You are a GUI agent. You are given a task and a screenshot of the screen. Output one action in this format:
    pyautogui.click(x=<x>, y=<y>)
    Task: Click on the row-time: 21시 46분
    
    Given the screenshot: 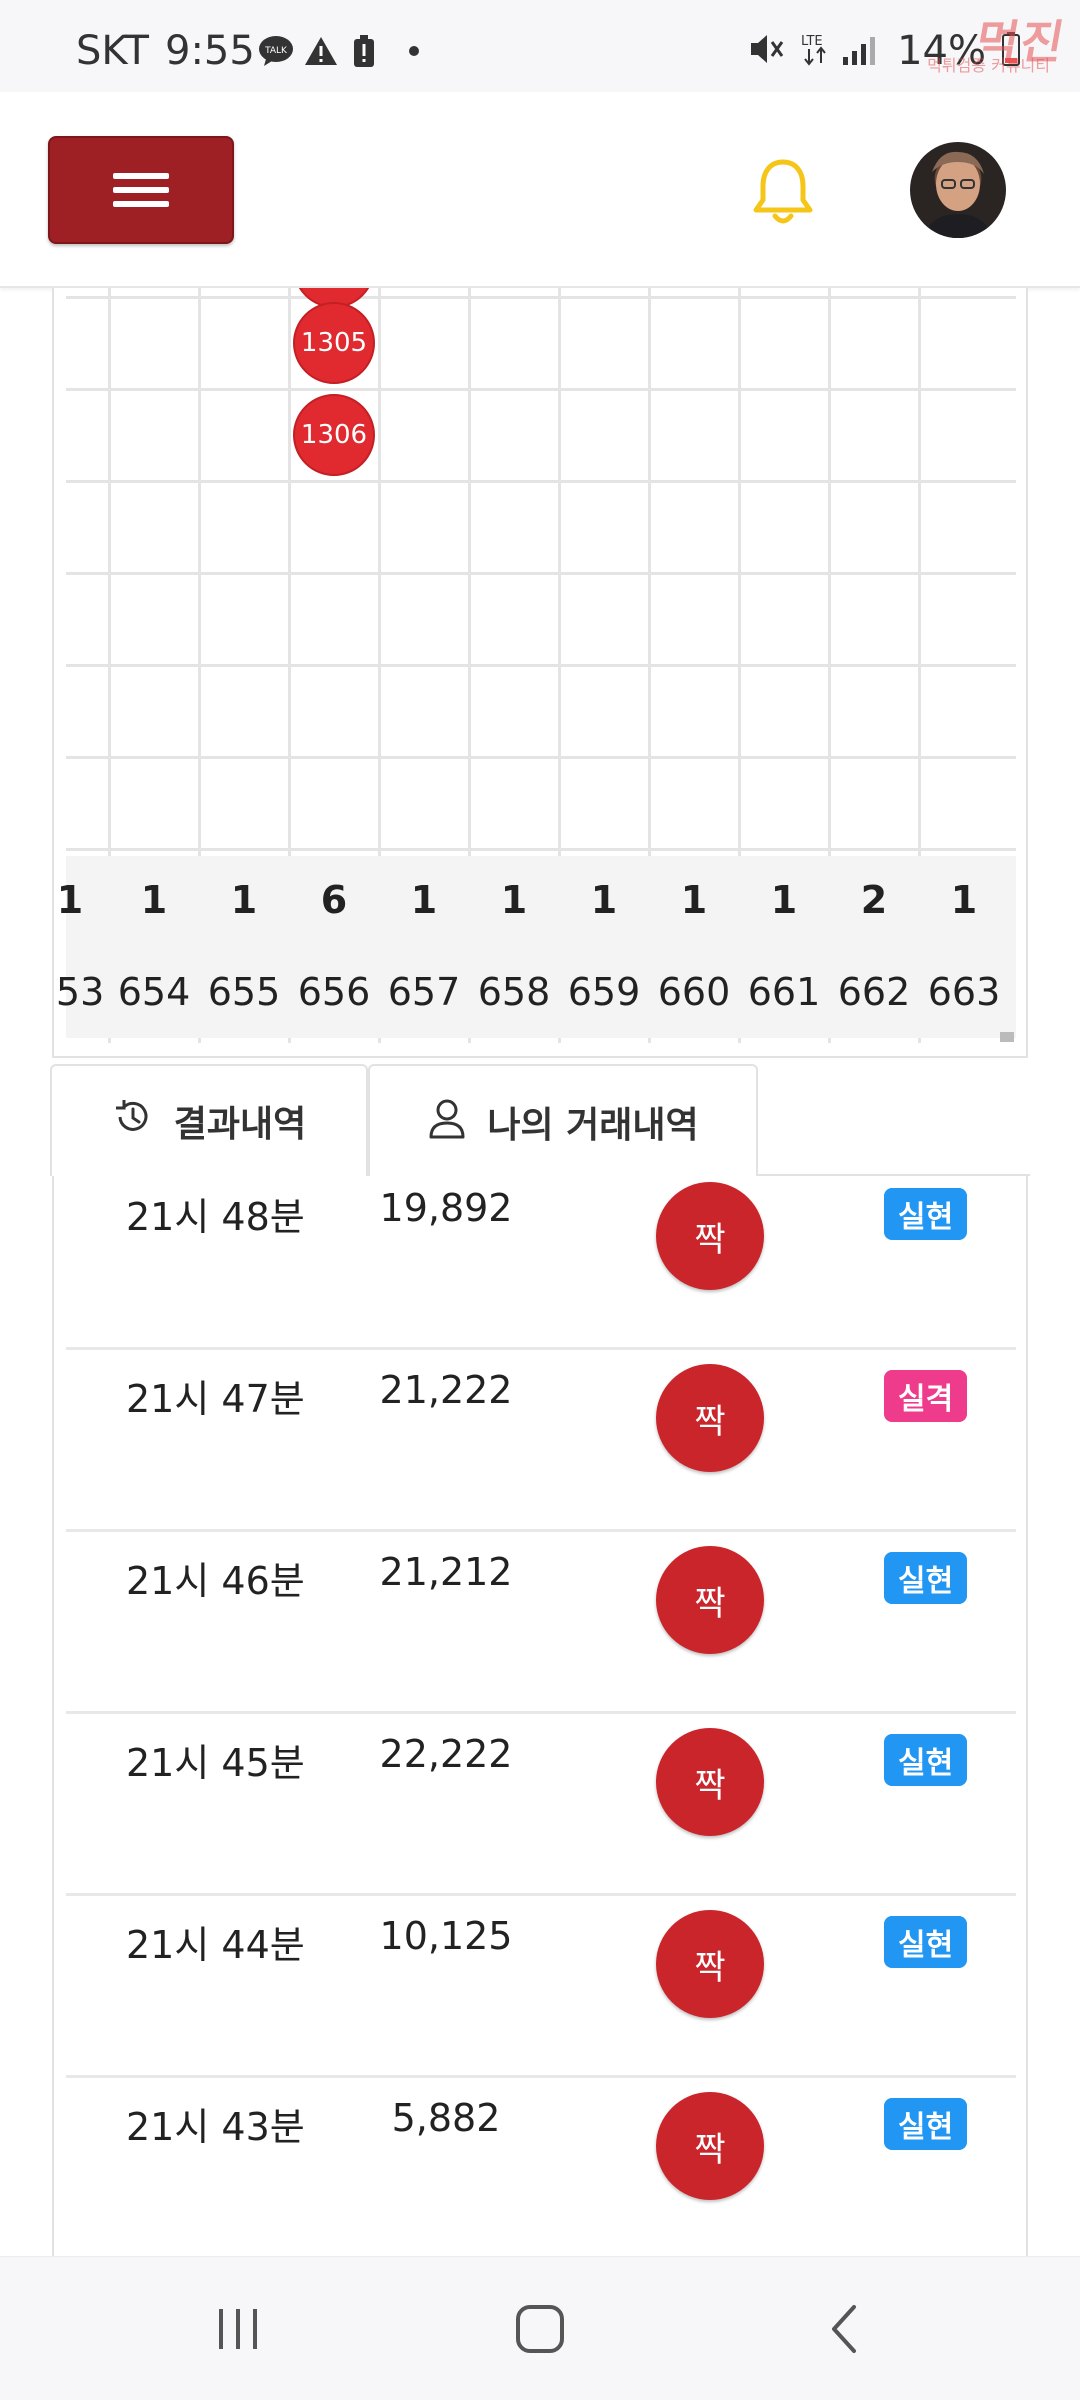 What is the action you would take?
    pyautogui.click(x=215, y=1581)
    